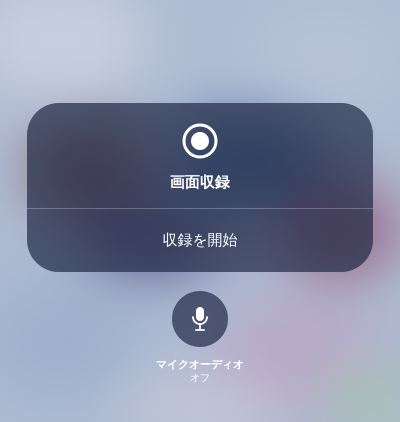 The image size is (400, 422). What do you see at coordinates (200, 141) in the screenshot?
I see `record-icon` at bounding box center [200, 141].